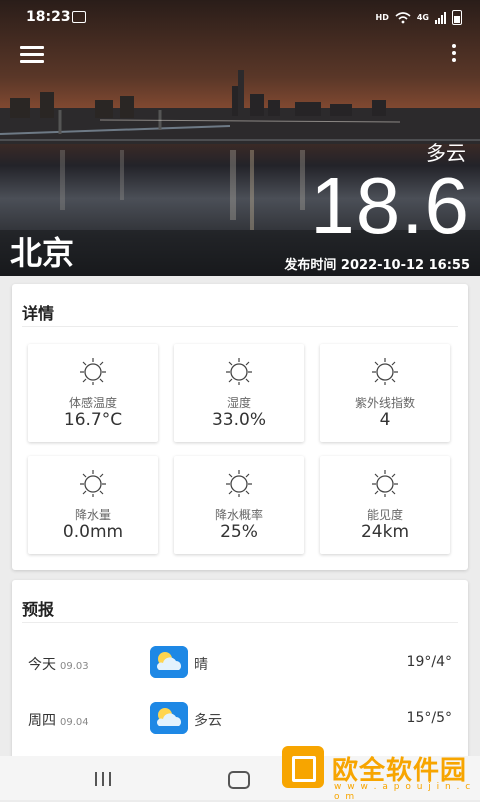  Describe the element at coordinates (58, 720) in the screenshot. I see `forecast-day: 周四 09.04` at that location.